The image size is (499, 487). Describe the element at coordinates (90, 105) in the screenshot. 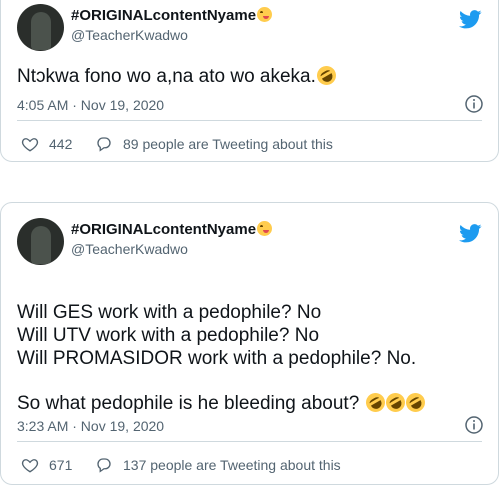

I see `tweet-timestamp: 4:05 AM · Nov 19, 2020` at that location.